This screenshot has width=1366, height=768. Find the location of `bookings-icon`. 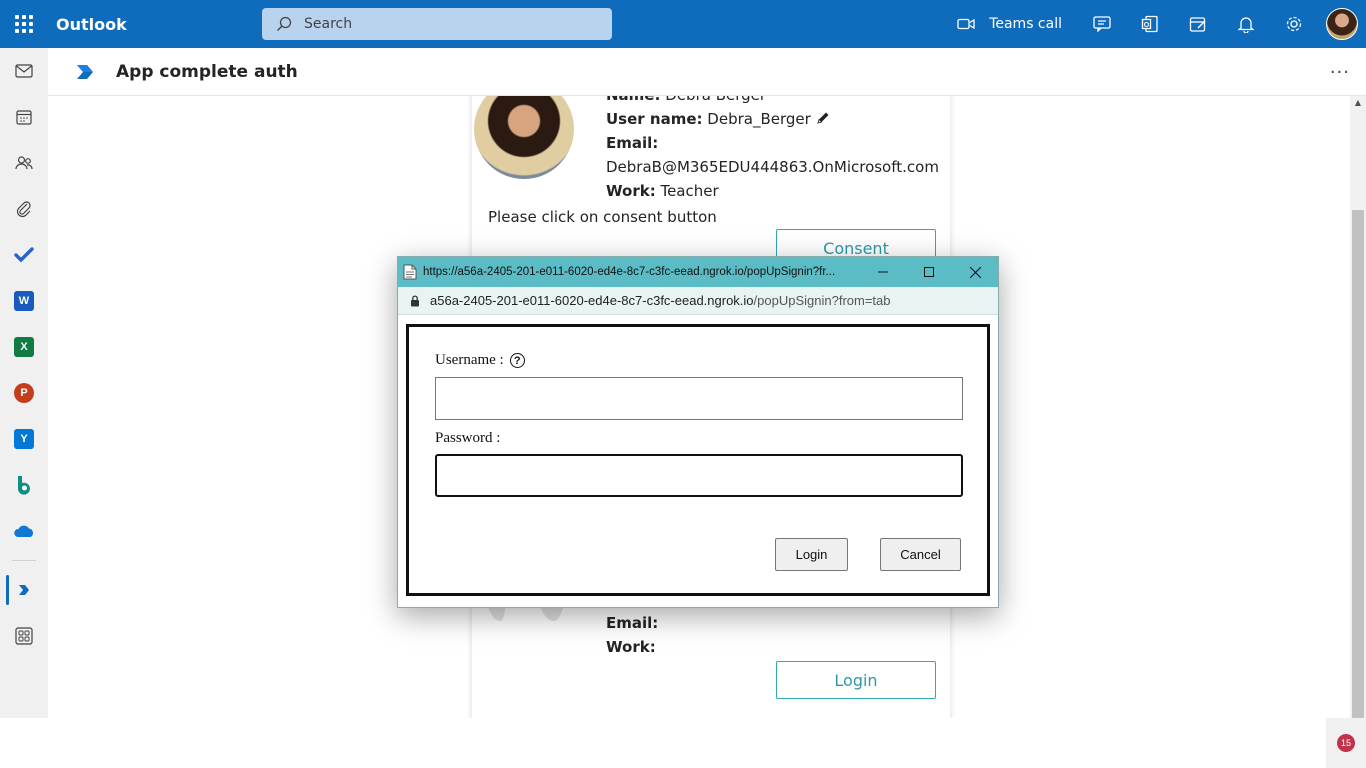

bookings-icon is located at coordinates (23, 485).